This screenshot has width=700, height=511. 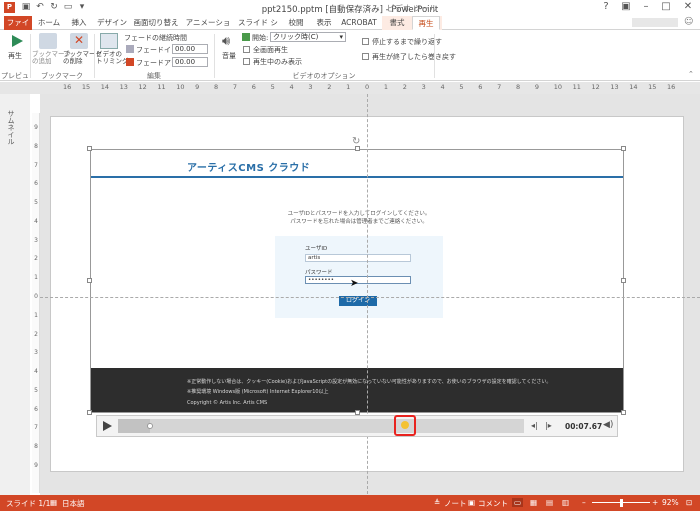 I want to click on tab-home: ホーム, so click(x=49, y=23).